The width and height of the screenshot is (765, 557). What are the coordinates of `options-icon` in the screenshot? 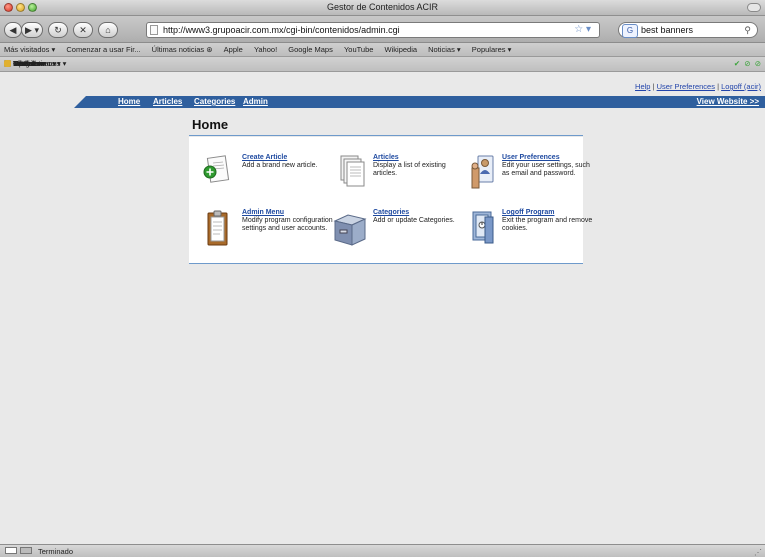 It's located at (7, 63).